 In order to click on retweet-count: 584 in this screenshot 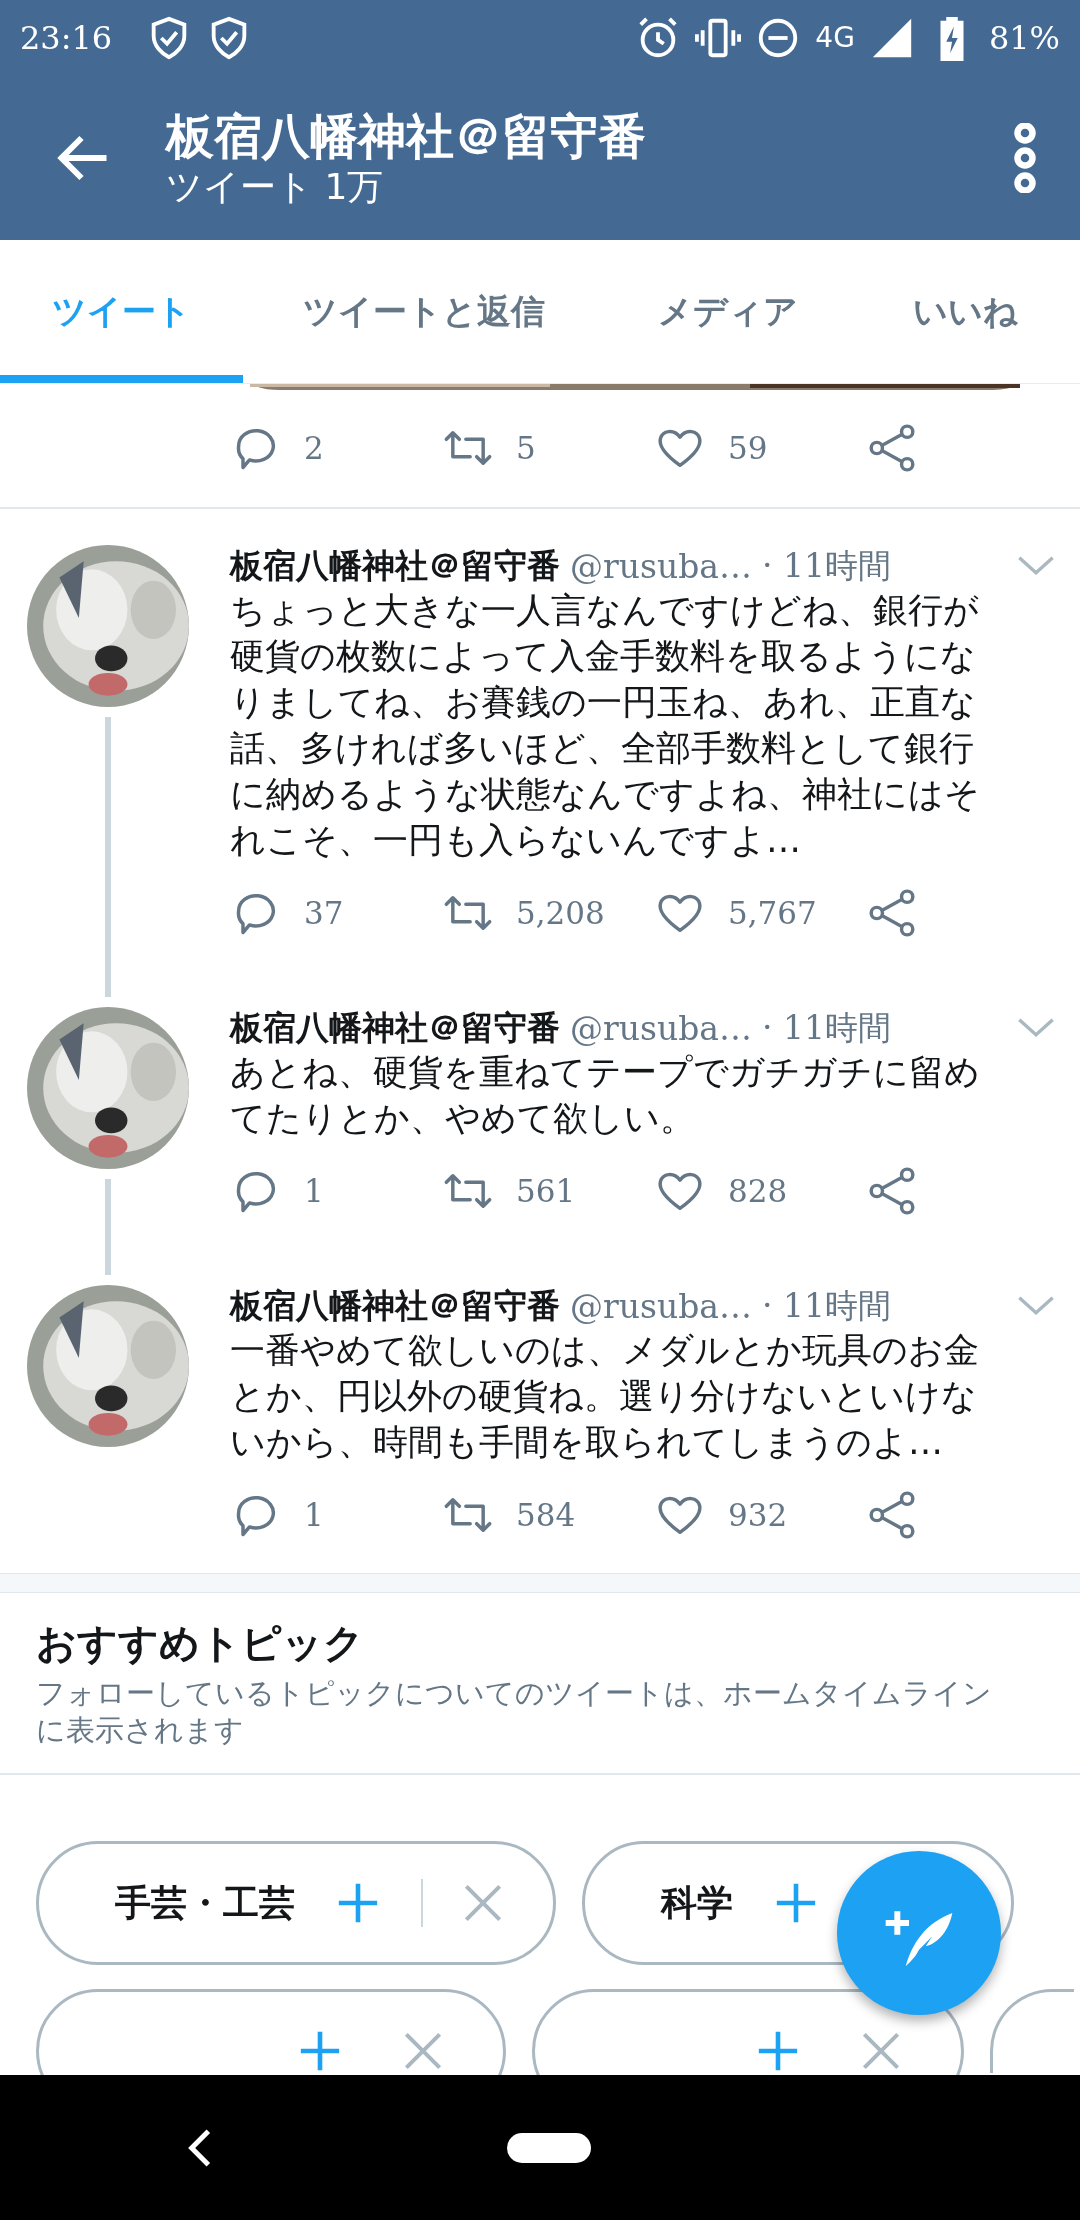, I will do `click(546, 1515)`.